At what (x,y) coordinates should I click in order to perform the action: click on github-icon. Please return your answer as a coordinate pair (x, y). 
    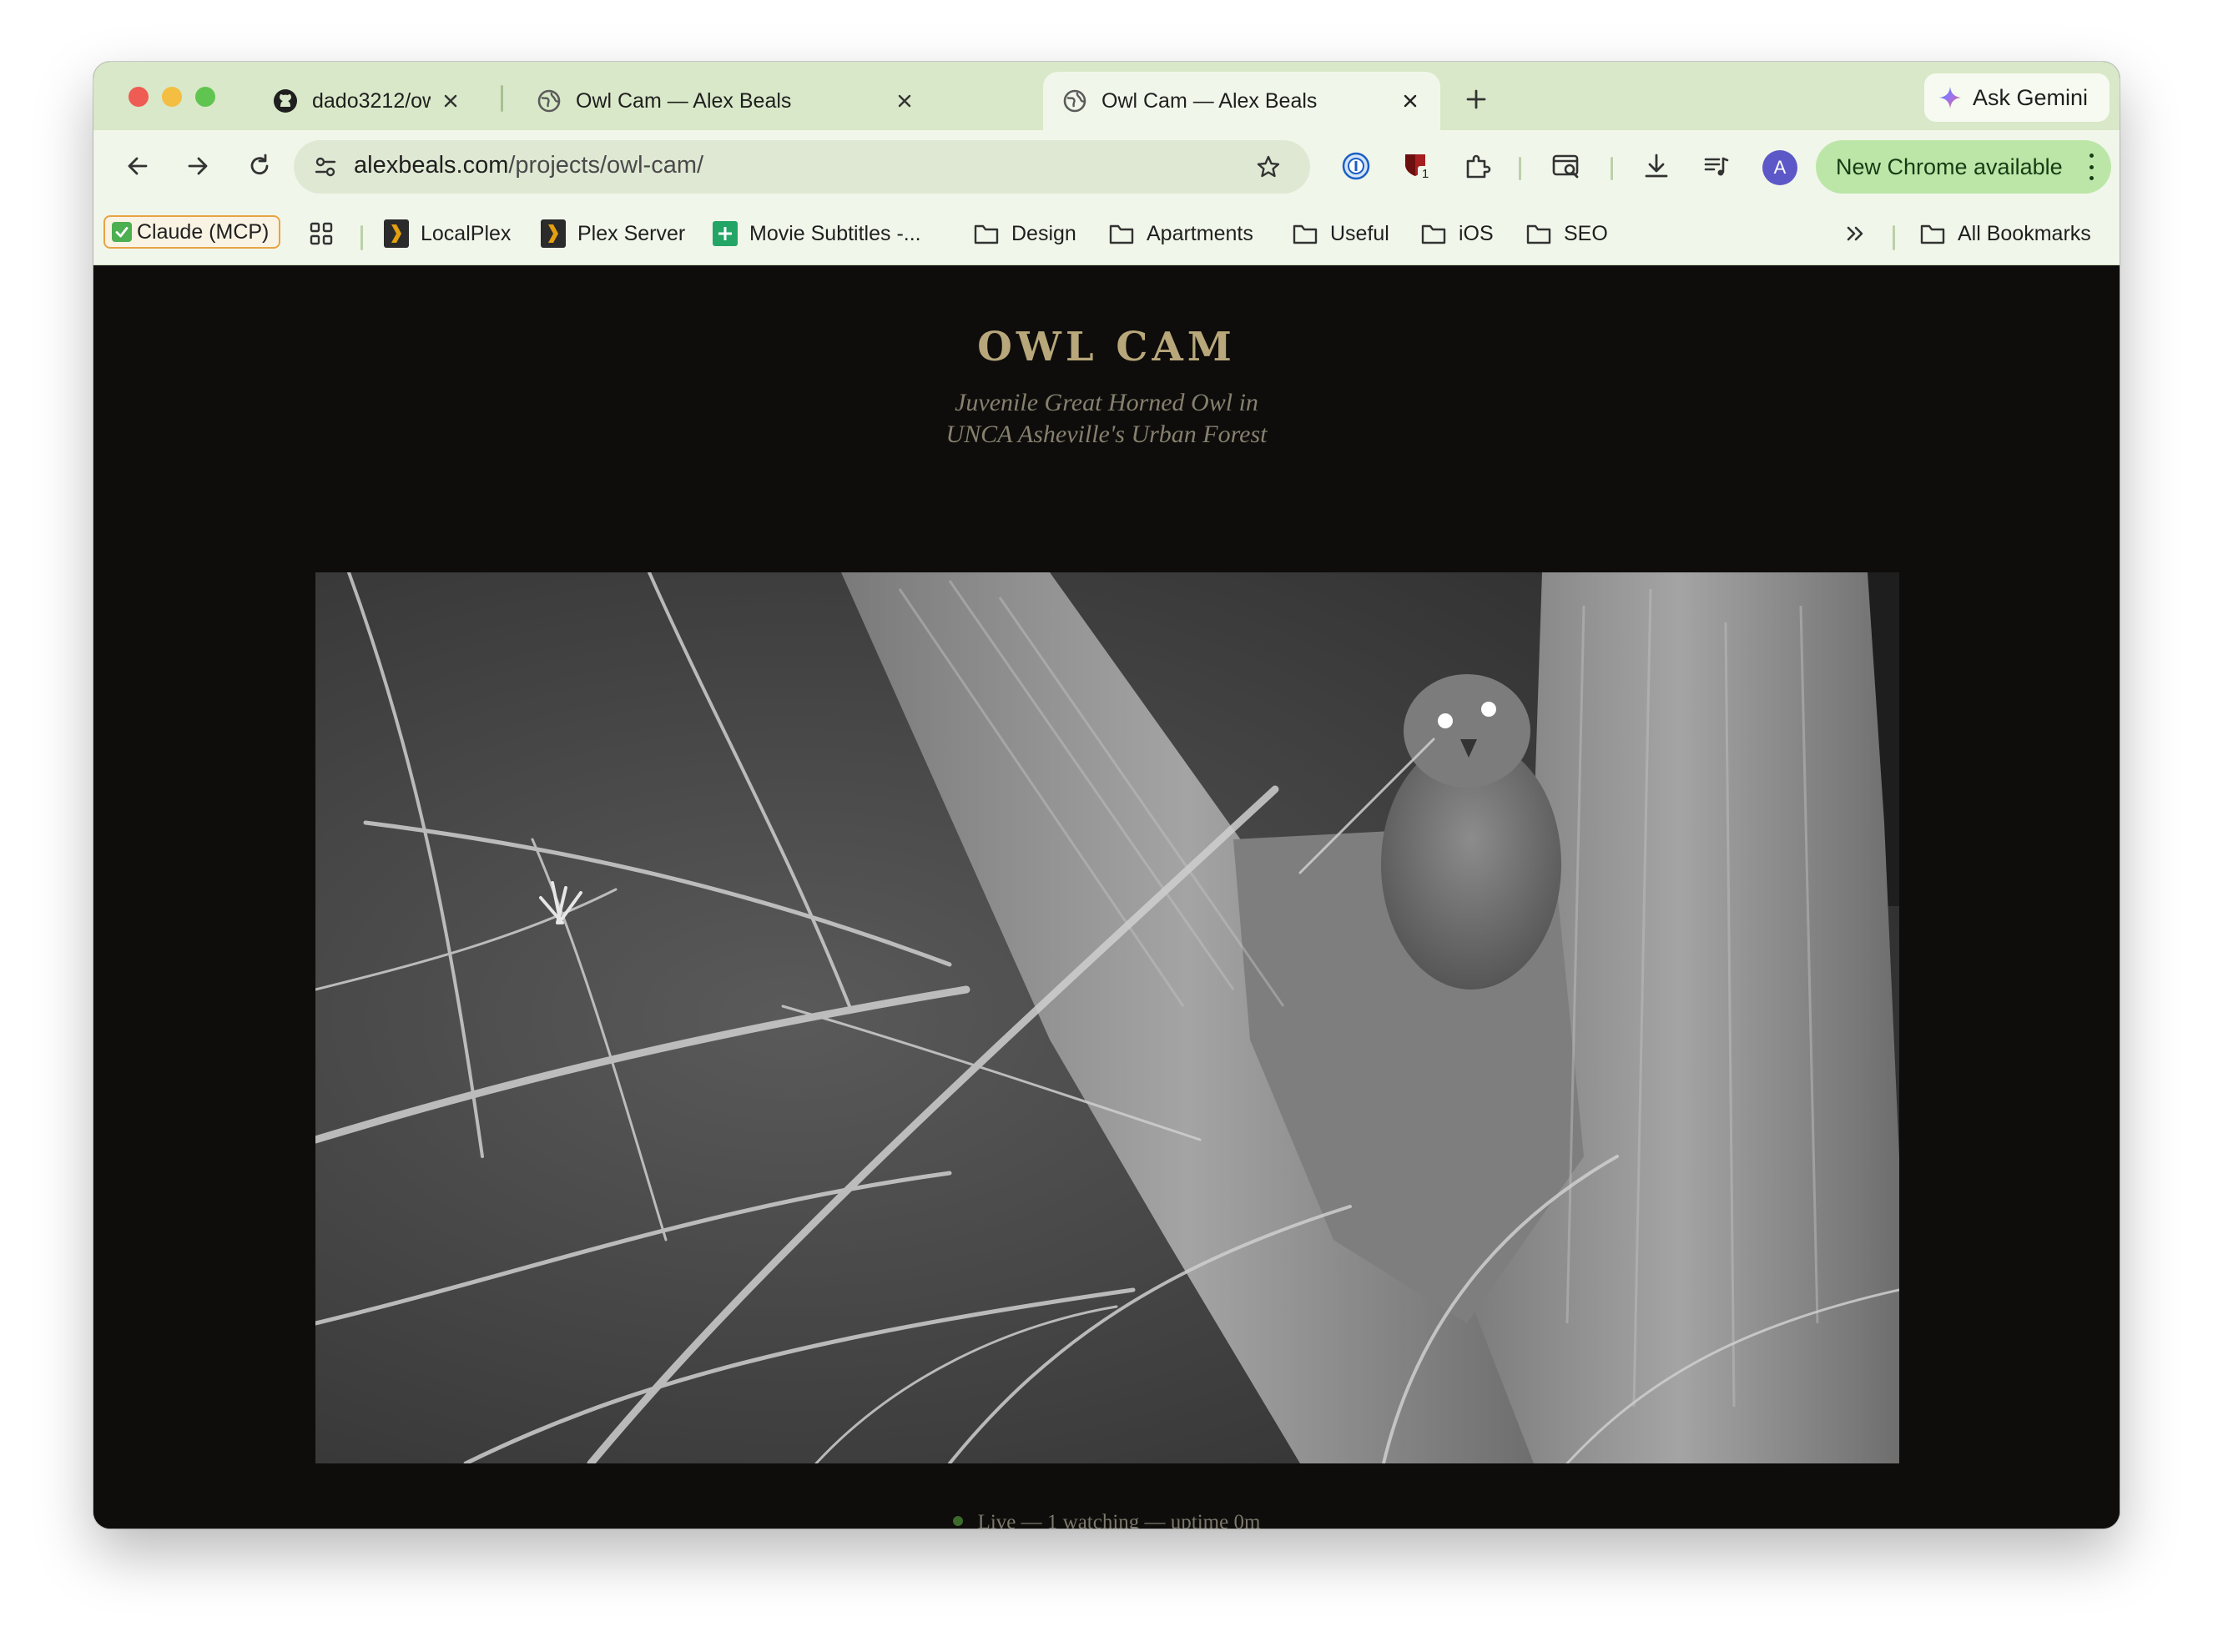
    Looking at the image, I should click on (285, 101).